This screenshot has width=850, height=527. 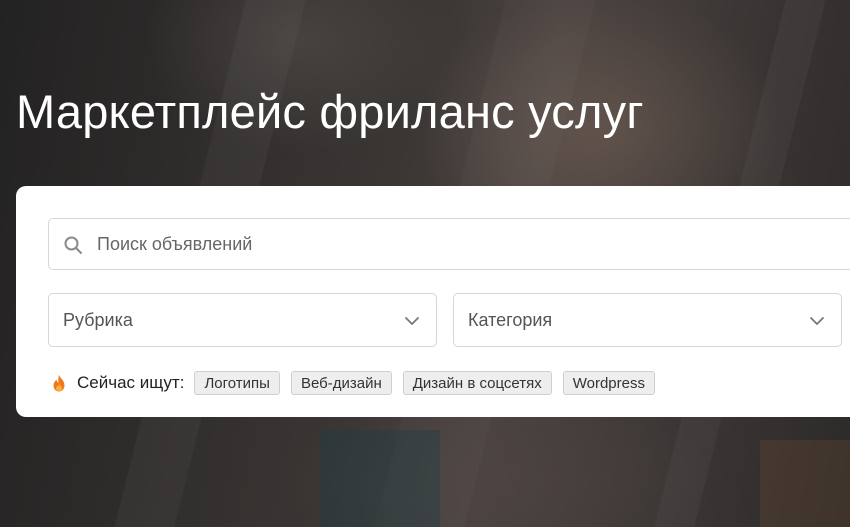 I want to click on trending-tag-wordpress: Wordpress, so click(x=608, y=383).